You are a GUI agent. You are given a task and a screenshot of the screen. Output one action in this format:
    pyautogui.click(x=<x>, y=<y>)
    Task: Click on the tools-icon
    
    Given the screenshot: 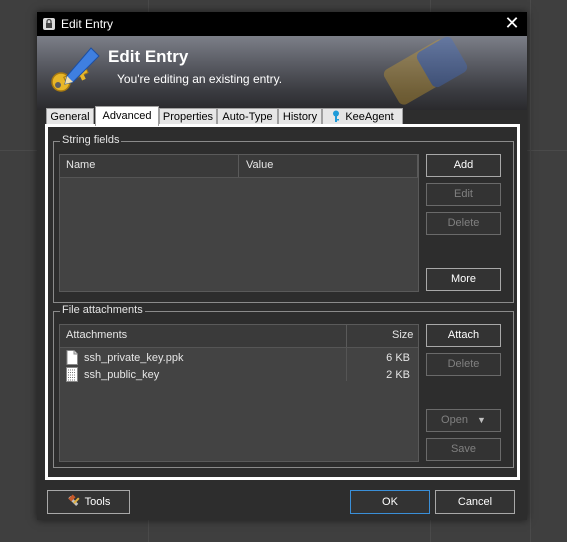 What is the action you would take?
    pyautogui.click(x=74, y=505)
    